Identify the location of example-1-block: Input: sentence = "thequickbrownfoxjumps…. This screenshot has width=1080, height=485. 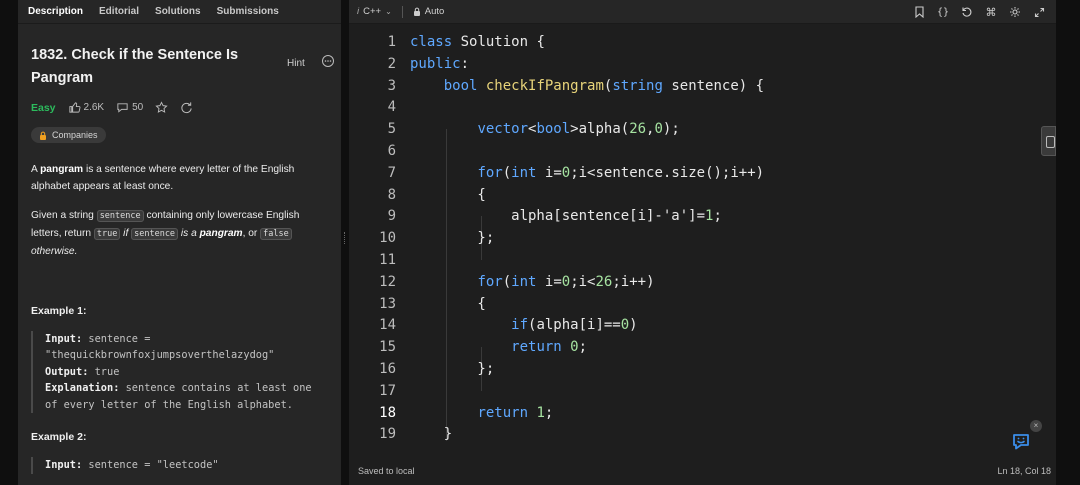
(179, 371).